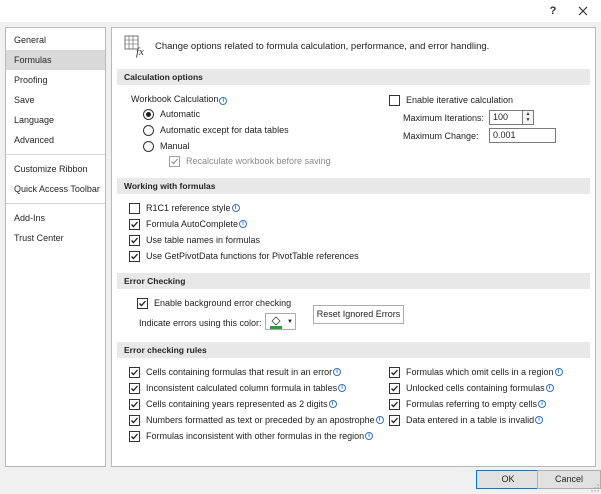  Describe the element at coordinates (55, 218) in the screenshot. I see `sidebar-item-add-ins: Add-Ins` at that location.